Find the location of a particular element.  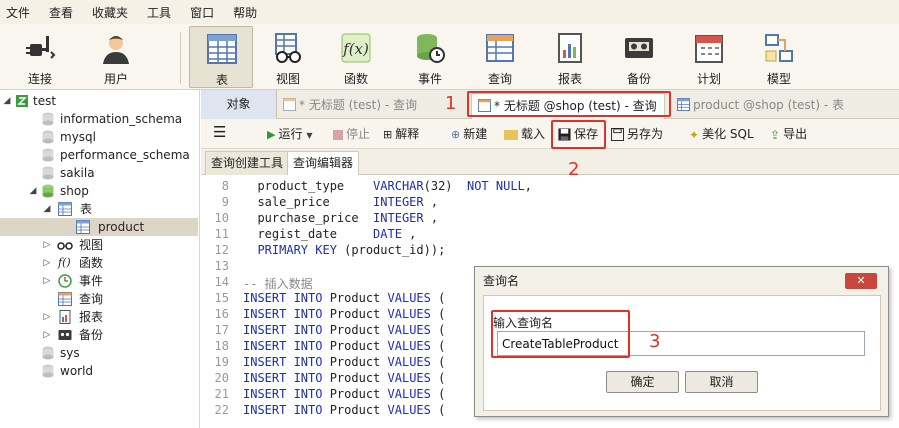

sql-keyword: VALUES is located at coordinates (409, 378).